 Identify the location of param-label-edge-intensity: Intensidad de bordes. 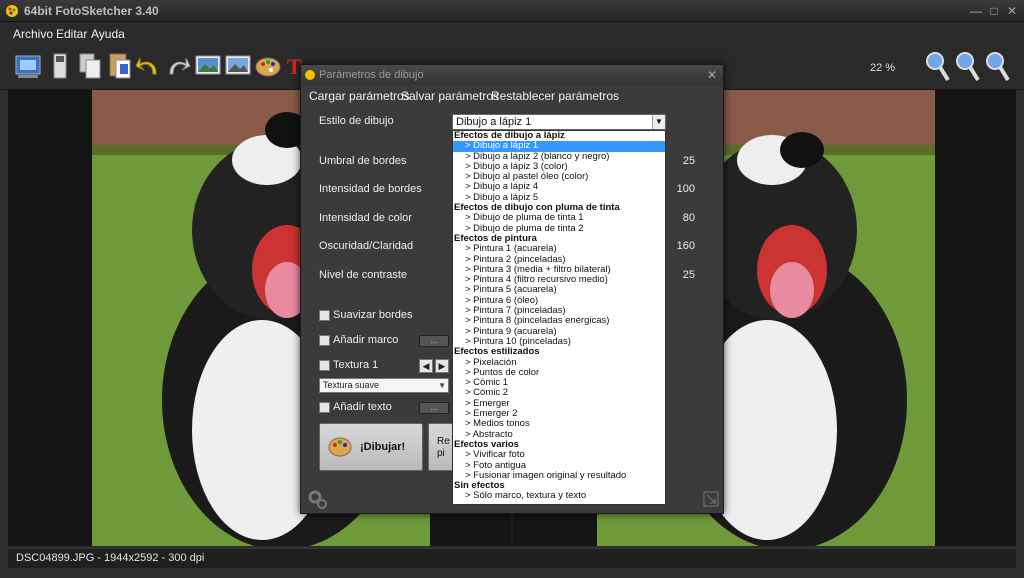
(370, 189).